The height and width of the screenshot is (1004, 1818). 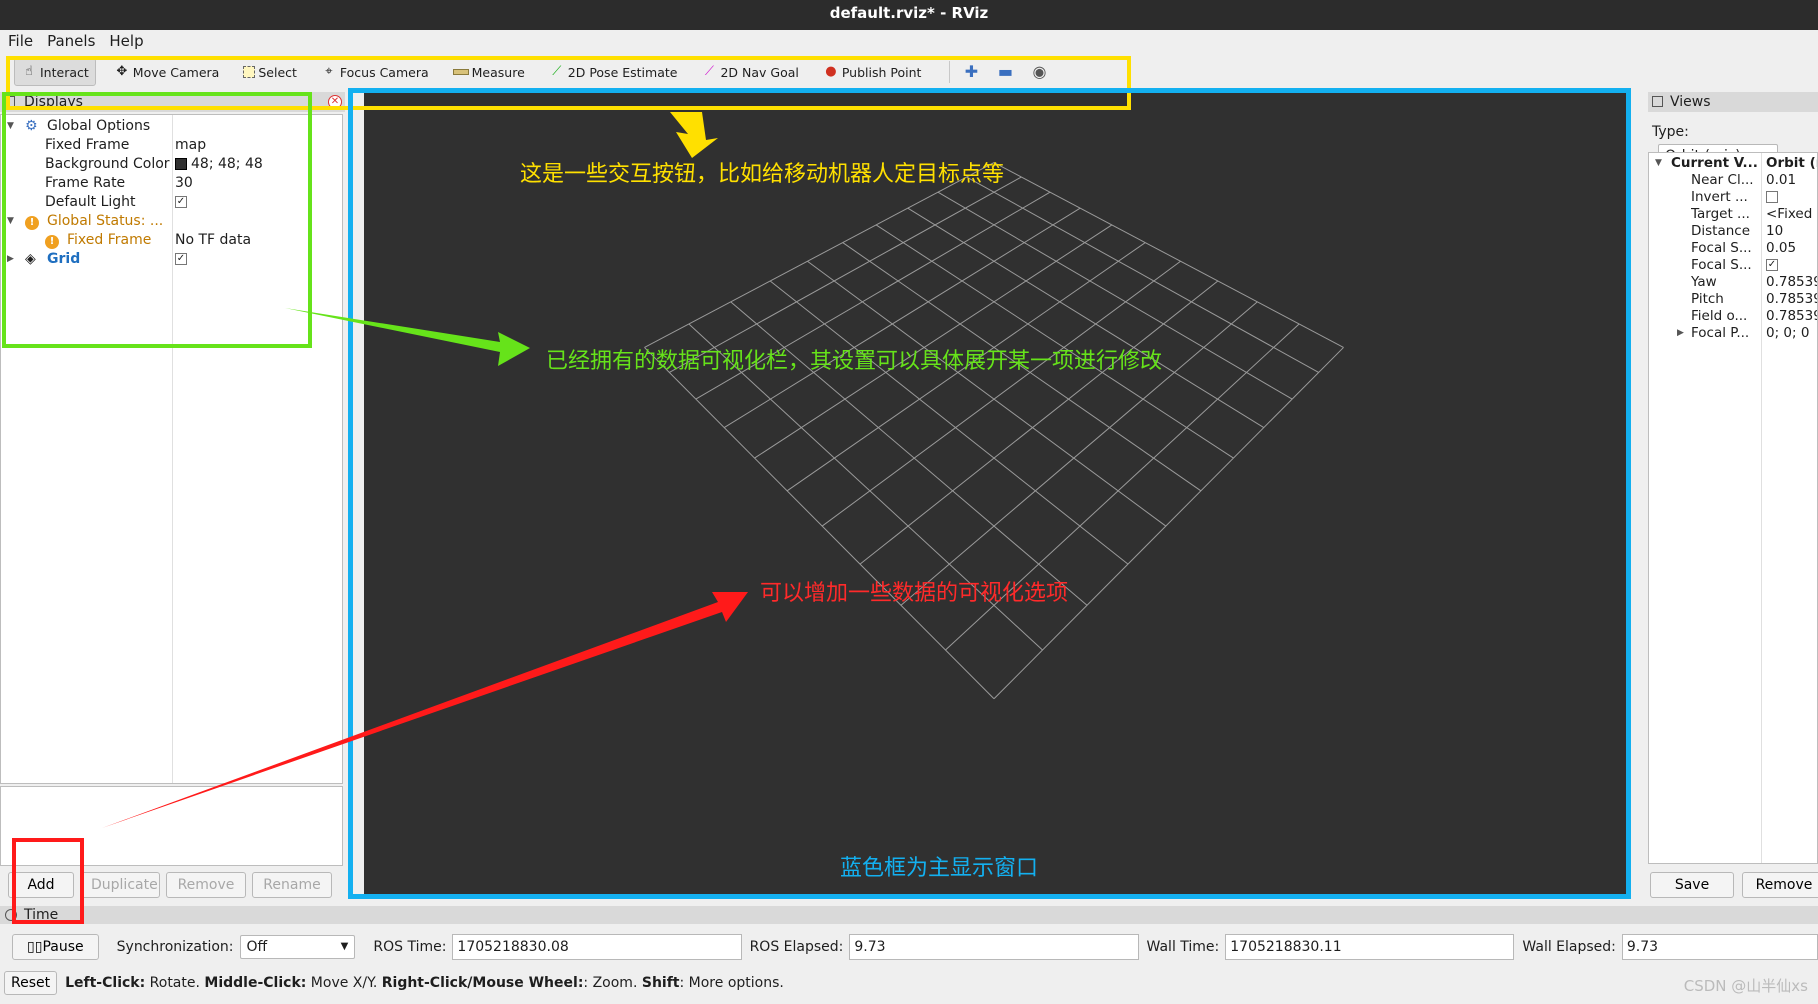 What do you see at coordinates (375, 72) in the screenshot?
I see `tool-focus-camera: ⌖ Focus Camera` at bounding box center [375, 72].